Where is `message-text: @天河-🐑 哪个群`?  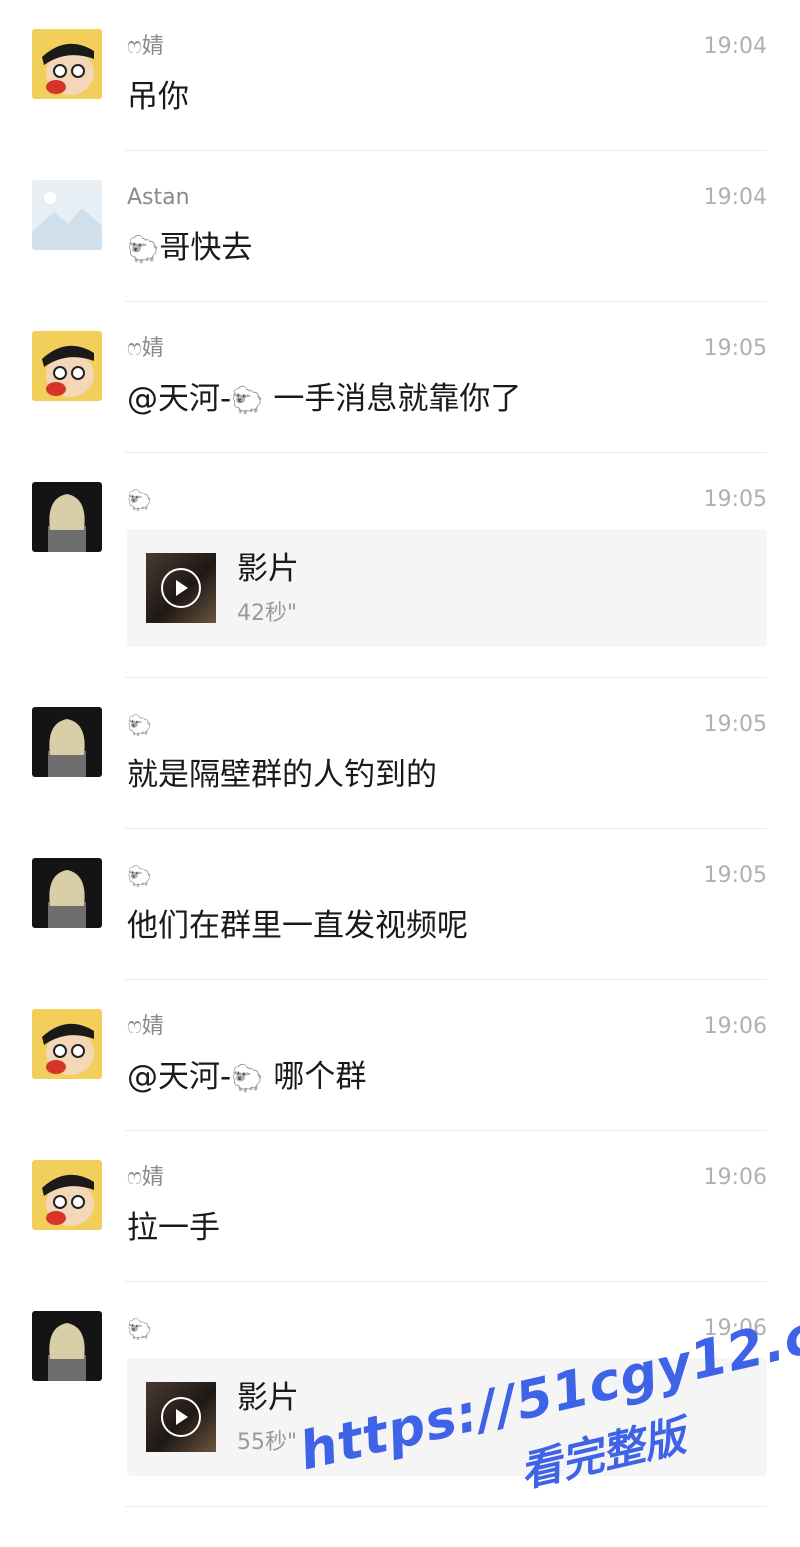 message-text: @天河-🐑 哪个群 is located at coordinates (246, 1078).